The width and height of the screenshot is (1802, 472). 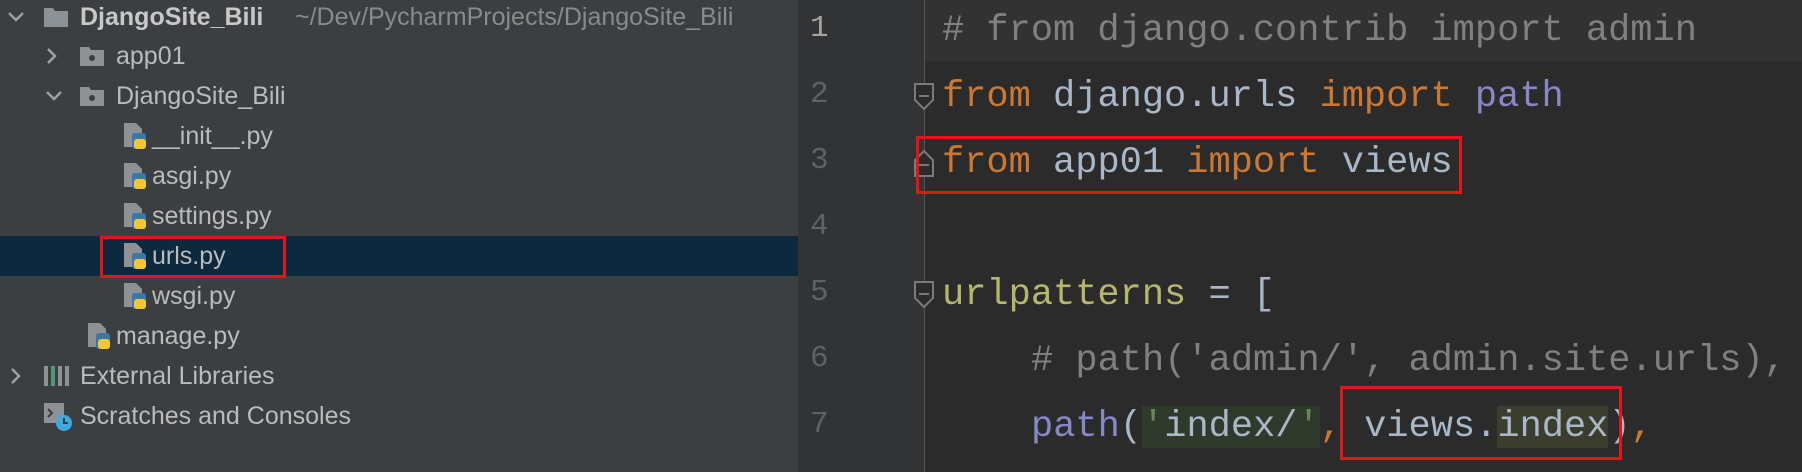 I want to click on code-line-2: from django.urls import path, so click(x=1253, y=97).